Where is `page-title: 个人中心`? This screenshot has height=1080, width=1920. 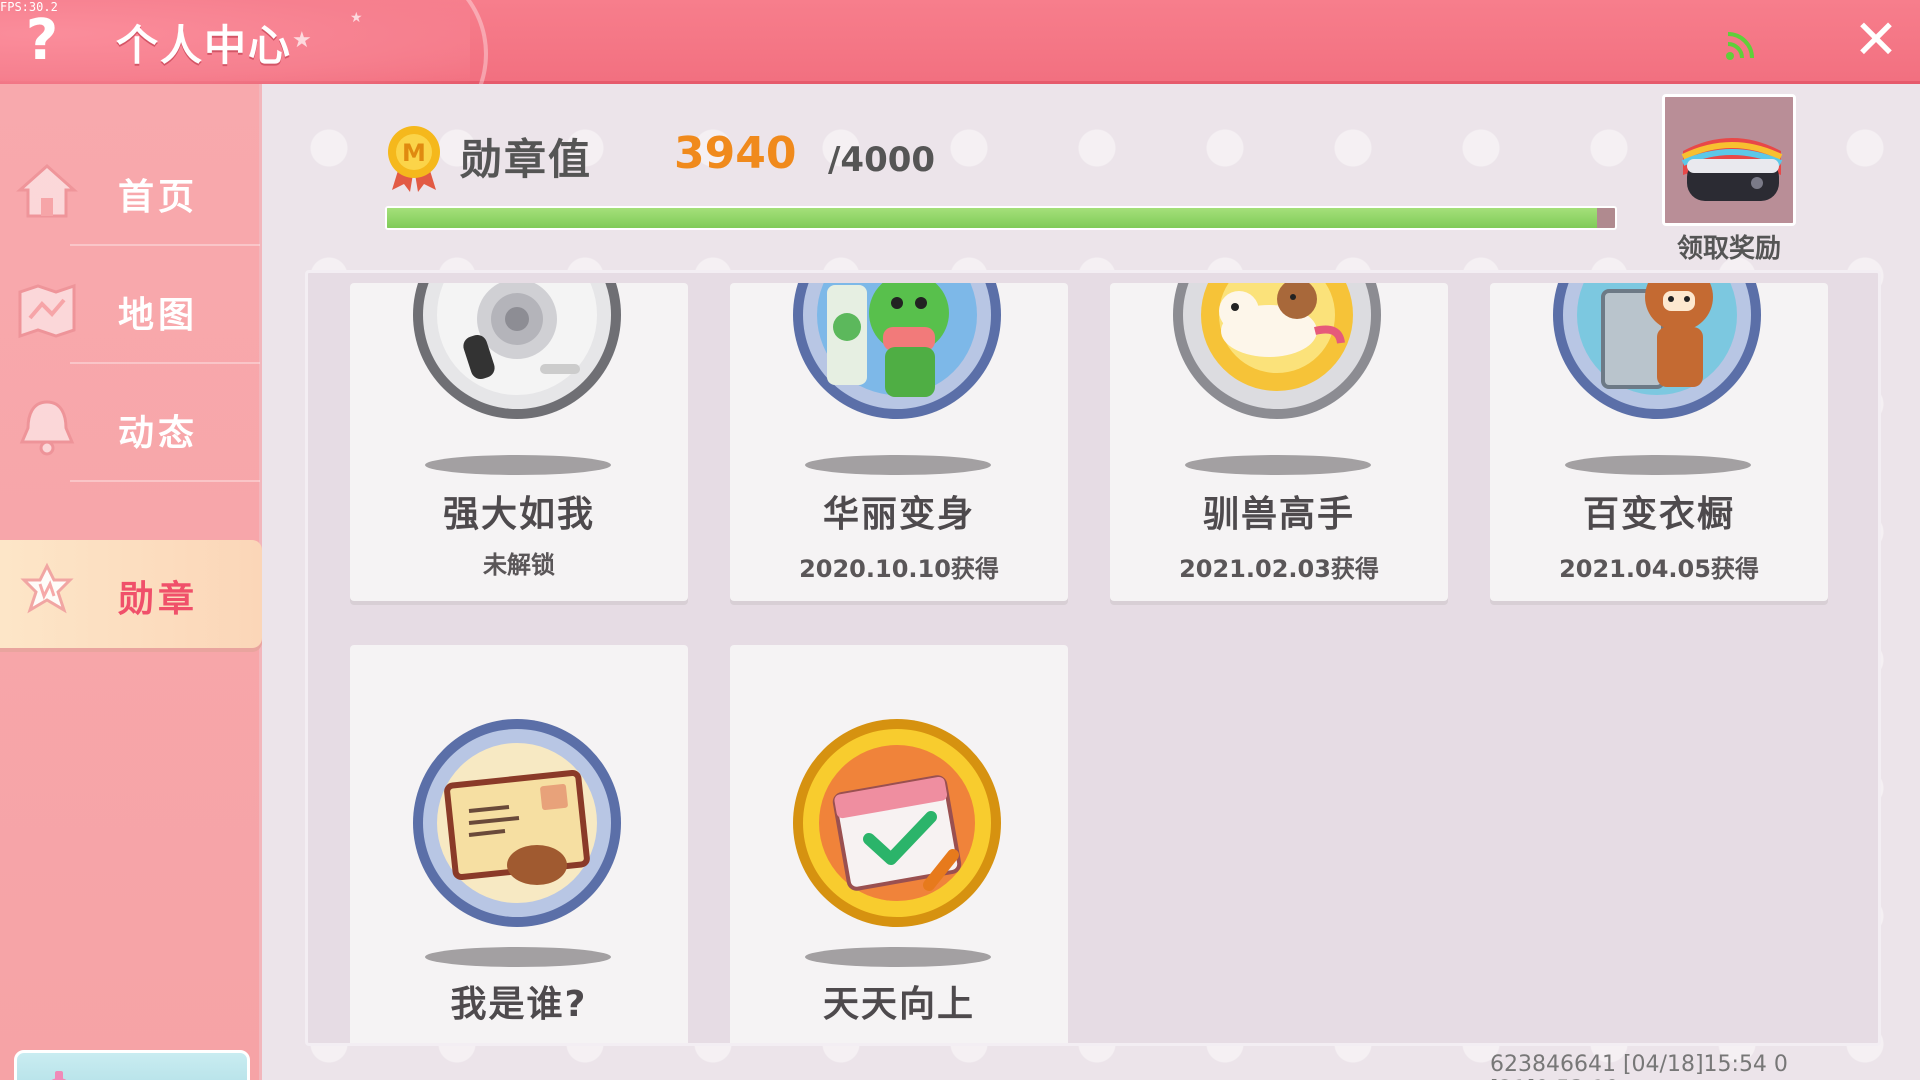
page-title: 个人中心 is located at coordinates (204, 45).